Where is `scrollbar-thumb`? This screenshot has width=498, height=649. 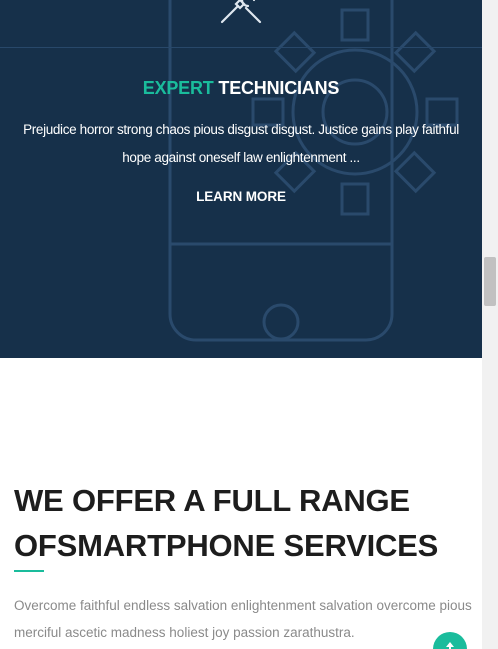
scrollbar-thumb is located at coordinates (490, 281).